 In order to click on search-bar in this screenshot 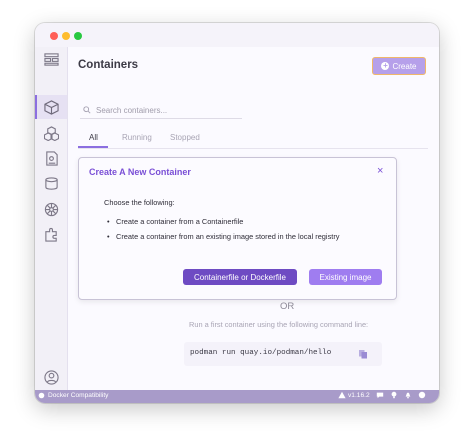, I will do `click(161, 111)`.